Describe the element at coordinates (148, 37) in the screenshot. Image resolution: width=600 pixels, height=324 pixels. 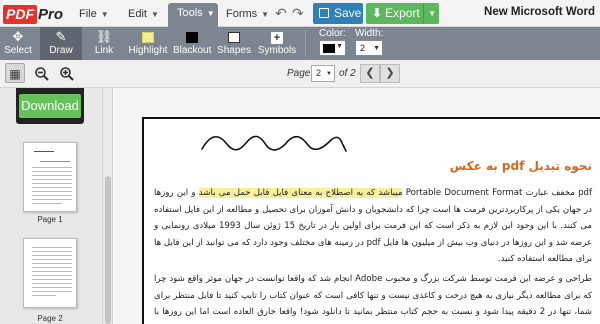
I see `highlight-square-icon` at that location.